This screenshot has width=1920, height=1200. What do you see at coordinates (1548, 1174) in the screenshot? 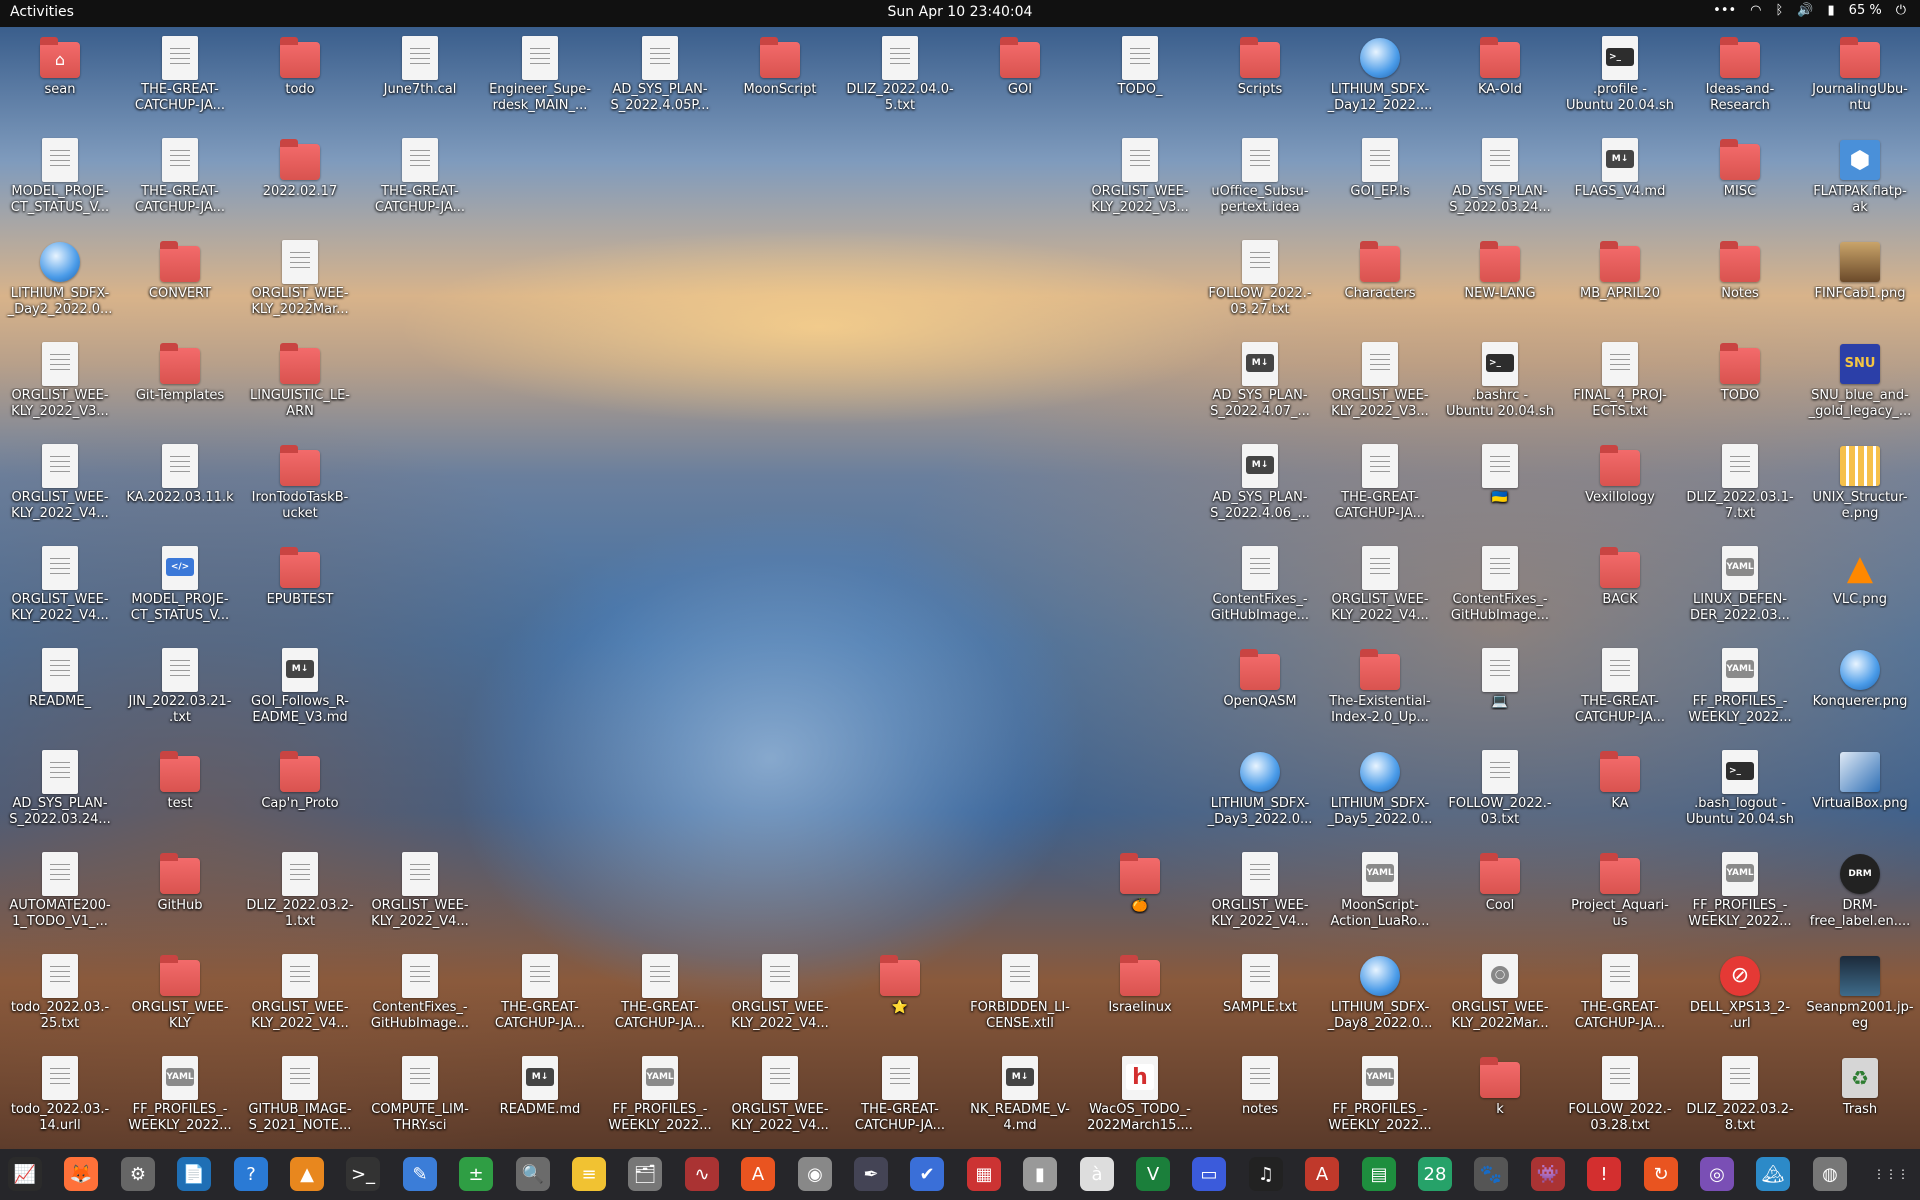
I see `game-icon: 👾` at bounding box center [1548, 1174].